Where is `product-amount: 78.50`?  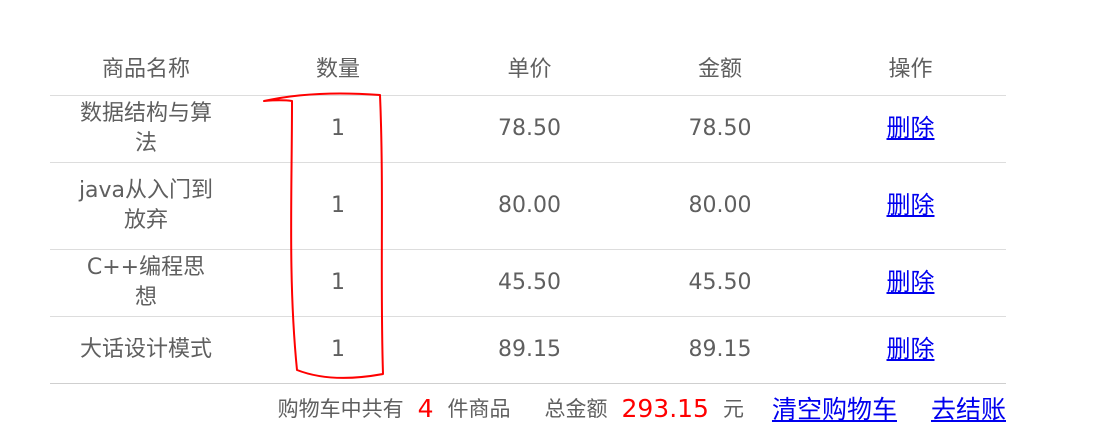 product-amount: 78.50 is located at coordinates (720, 129).